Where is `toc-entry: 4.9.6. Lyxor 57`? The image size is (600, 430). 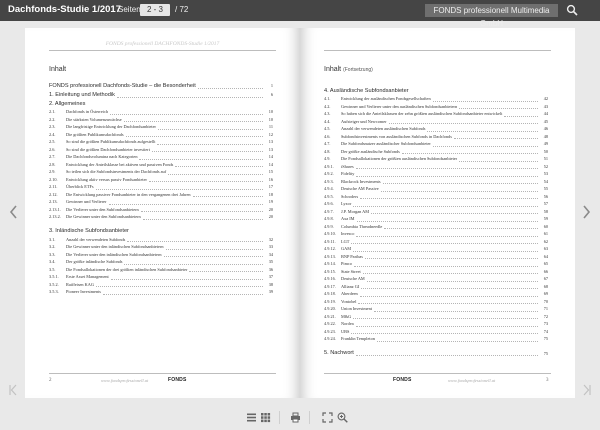 toc-entry: 4.9.6. Lyxor 57 is located at coordinates (436, 204).